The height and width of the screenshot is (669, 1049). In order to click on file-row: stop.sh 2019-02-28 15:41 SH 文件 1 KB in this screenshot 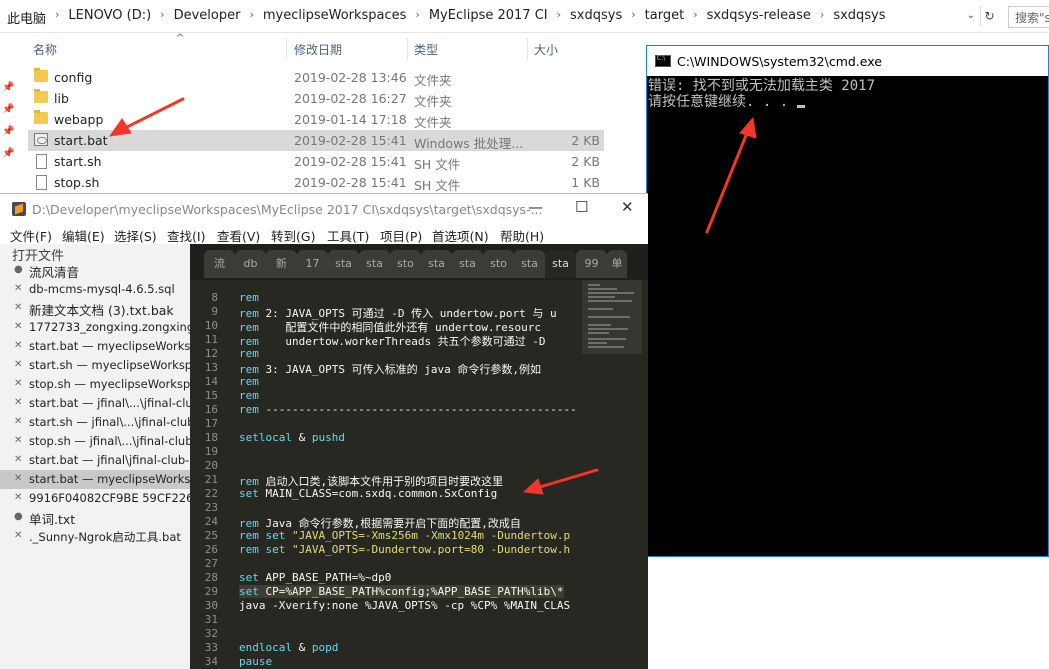, I will do `click(316, 182)`.